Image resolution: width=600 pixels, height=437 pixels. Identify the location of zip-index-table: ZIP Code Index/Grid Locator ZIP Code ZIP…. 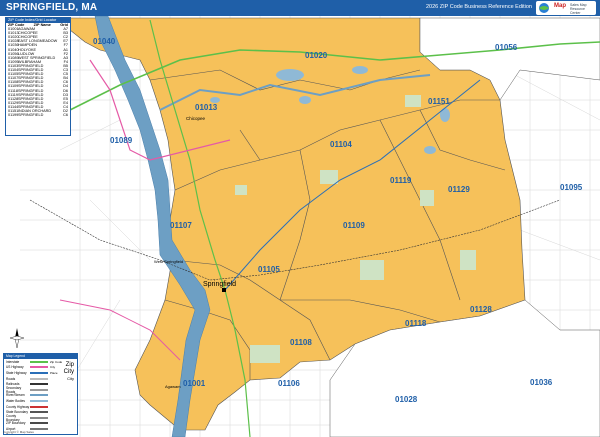
(38, 76).